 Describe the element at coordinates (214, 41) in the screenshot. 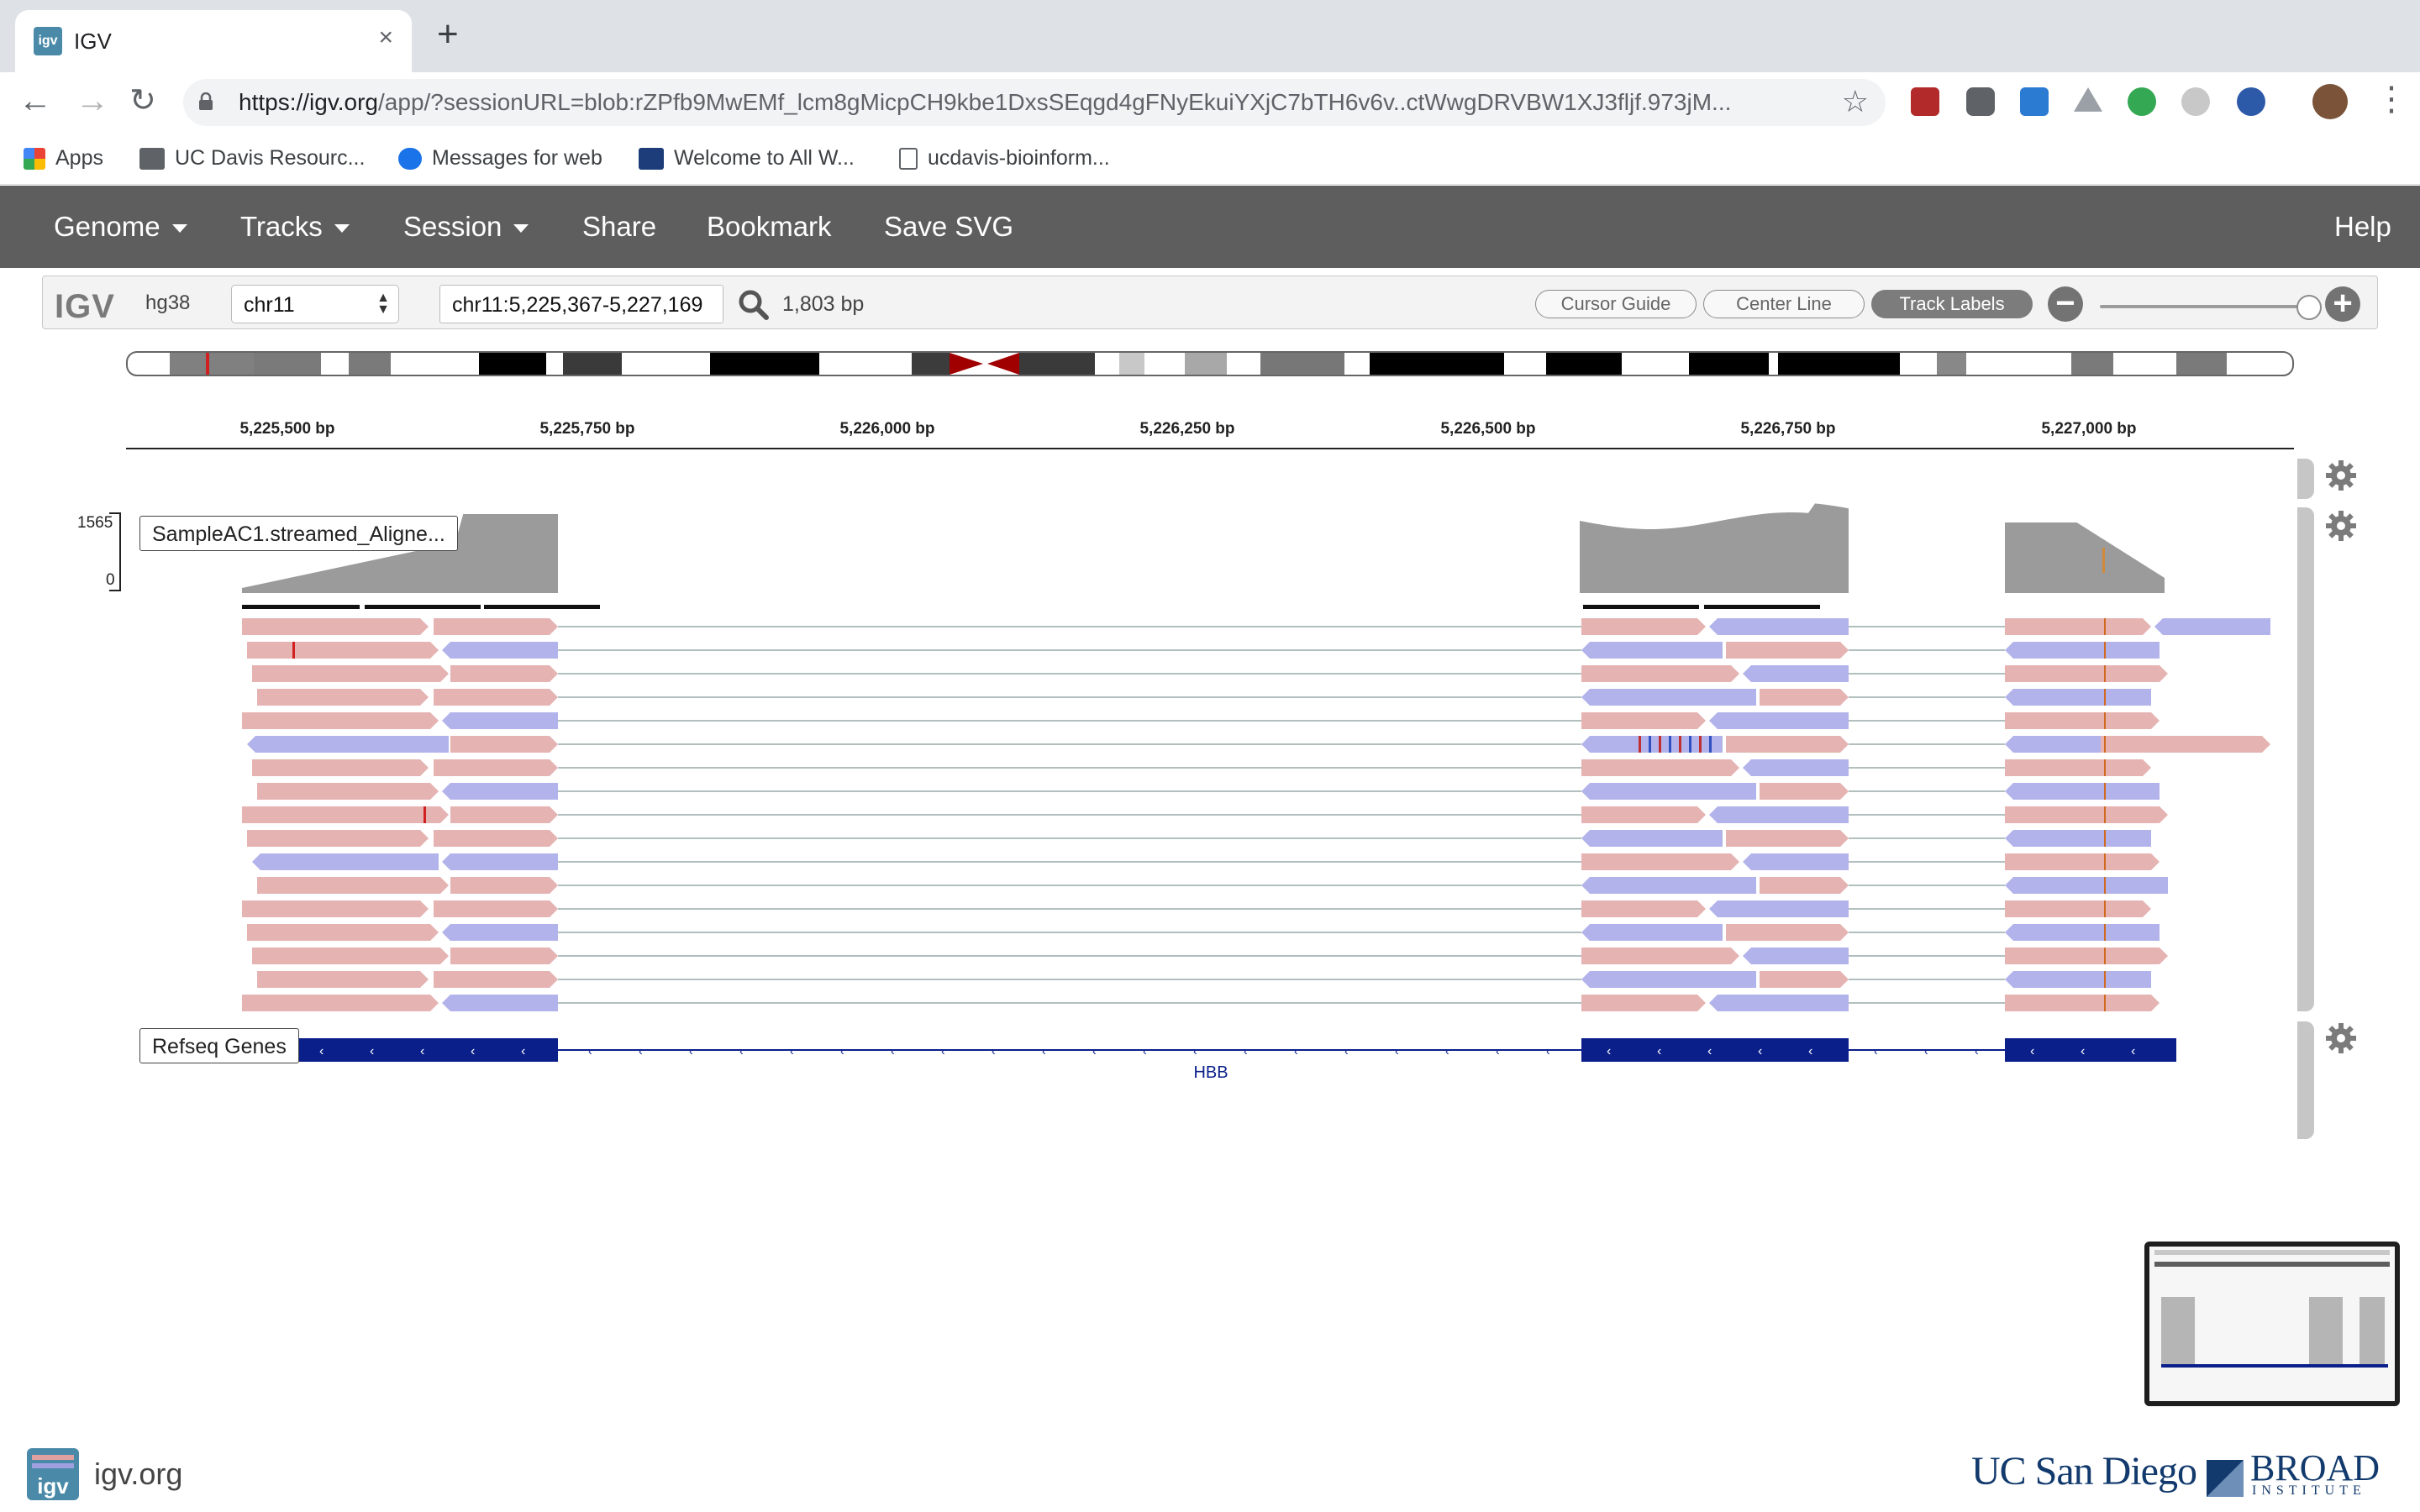

I see `browser-tab: igv IGV ×` at that location.